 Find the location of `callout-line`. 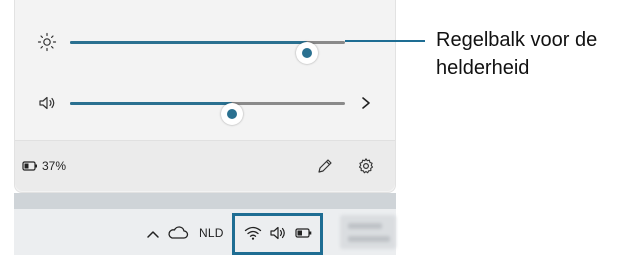

callout-line is located at coordinates (385, 41).